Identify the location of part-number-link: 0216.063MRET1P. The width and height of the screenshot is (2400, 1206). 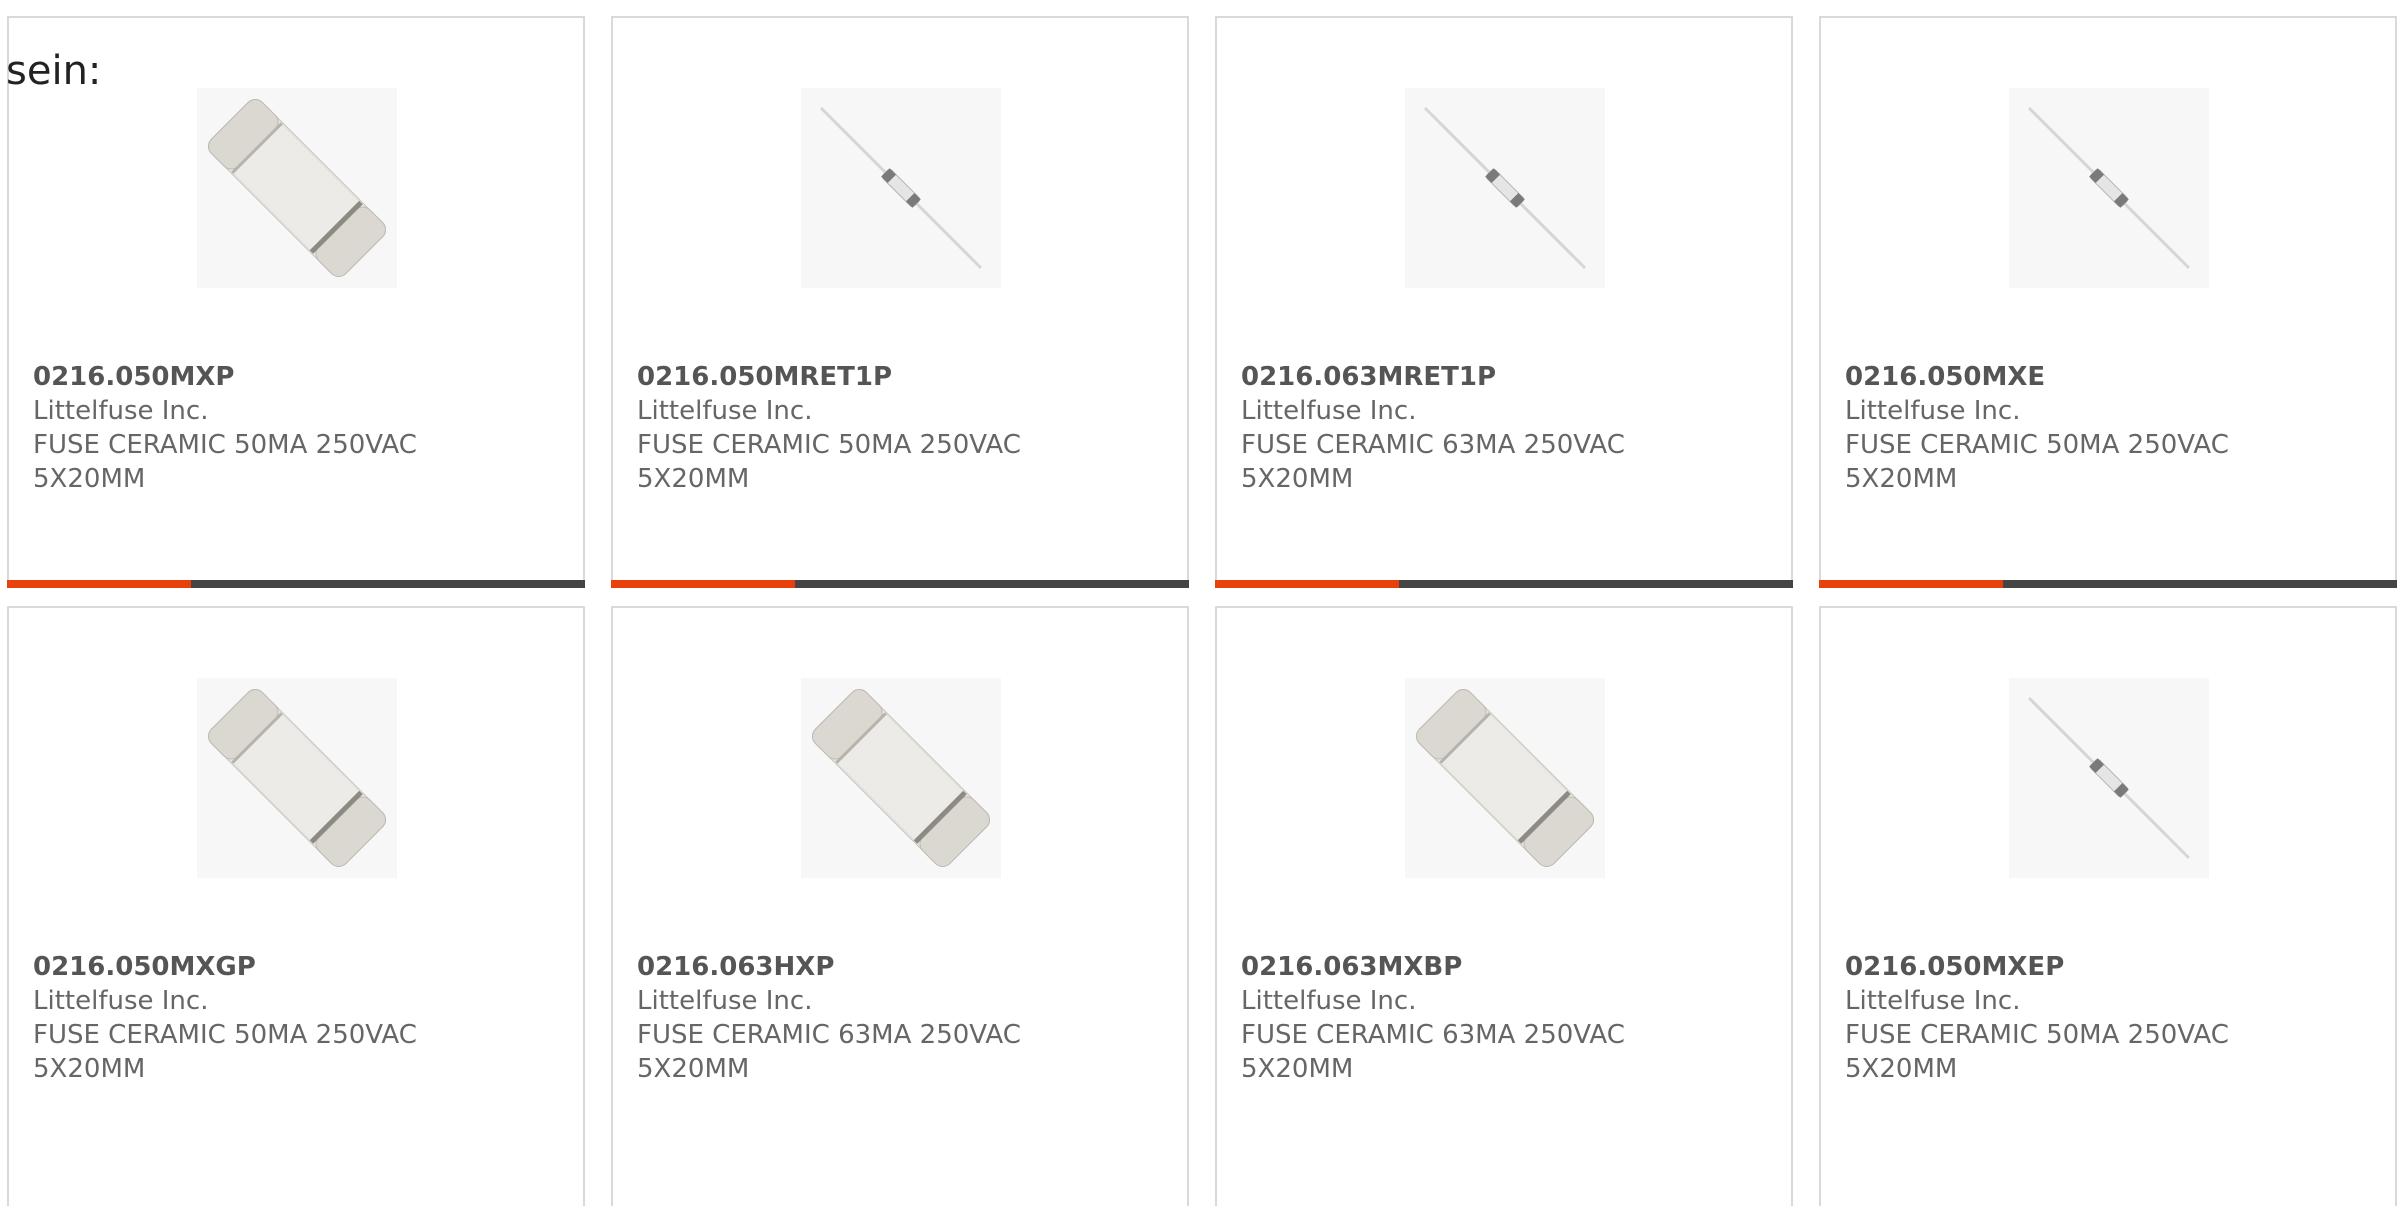
(1501, 377).